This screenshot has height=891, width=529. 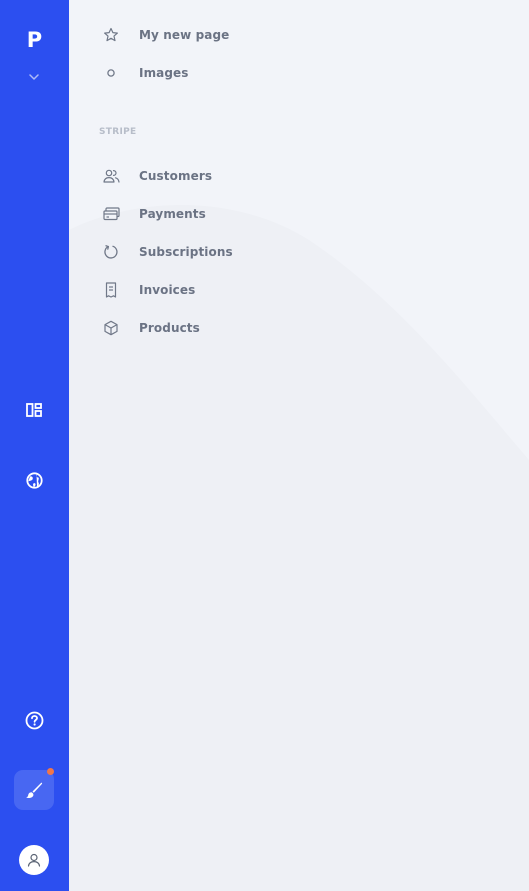 What do you see at coordinates (111, 214) in the screenshot?
I see `credit-card-icon` at bounding box center [111, 214].